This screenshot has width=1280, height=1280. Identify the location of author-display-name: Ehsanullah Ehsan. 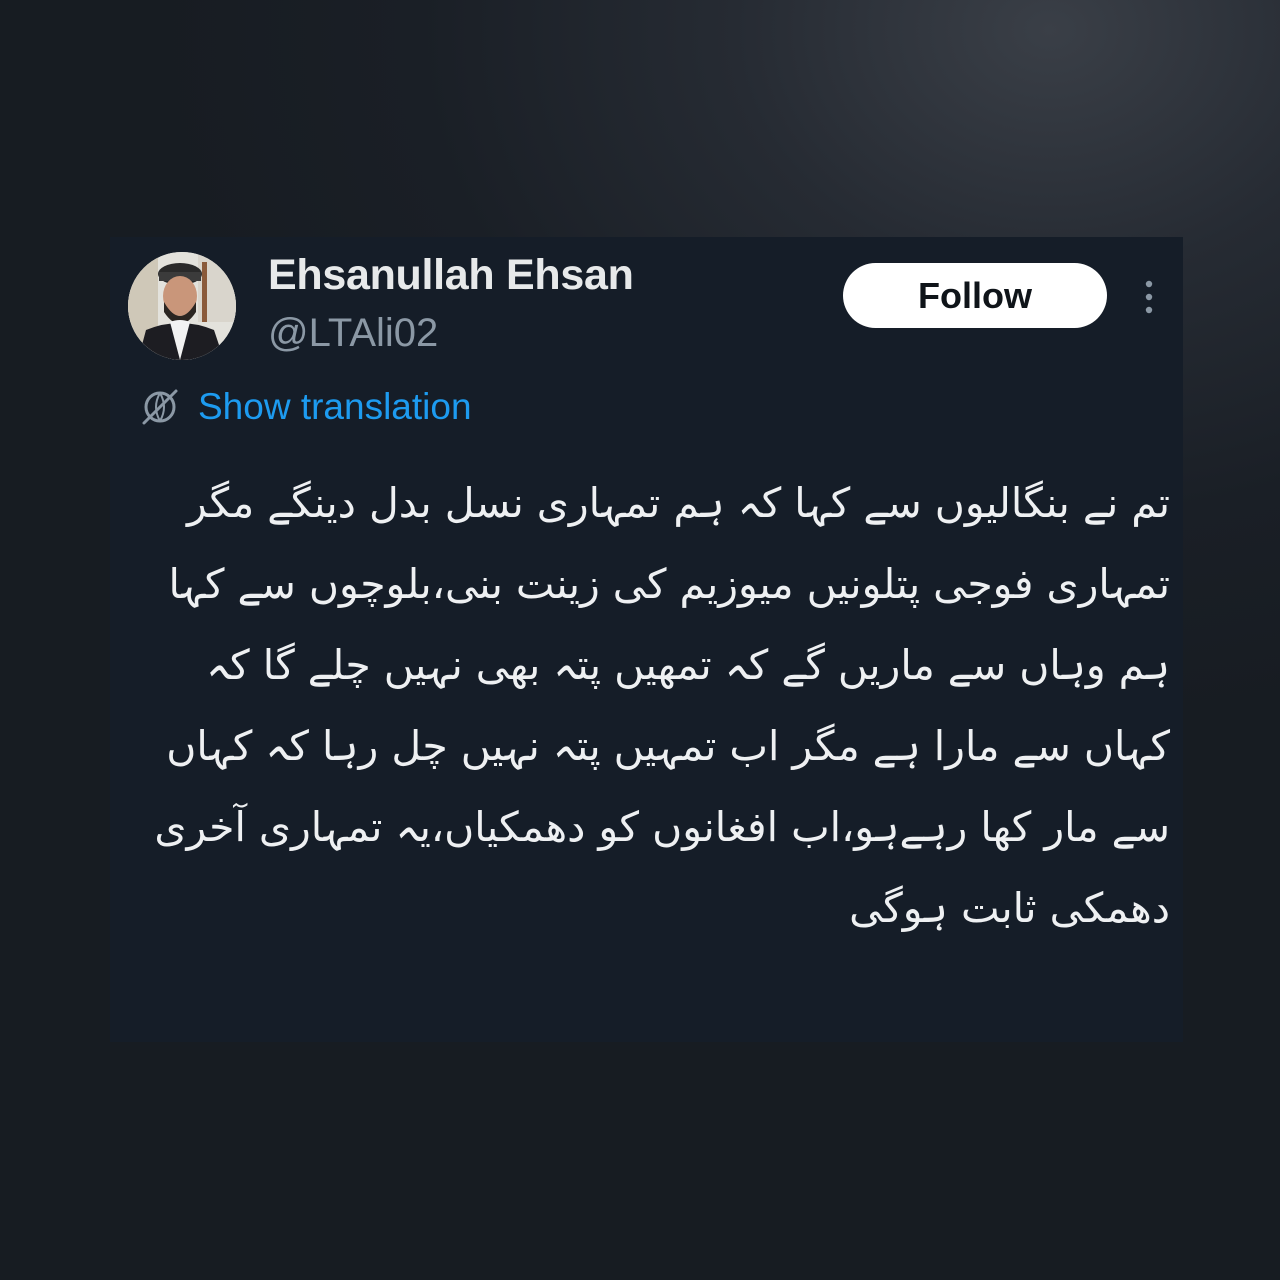
(451, 275).